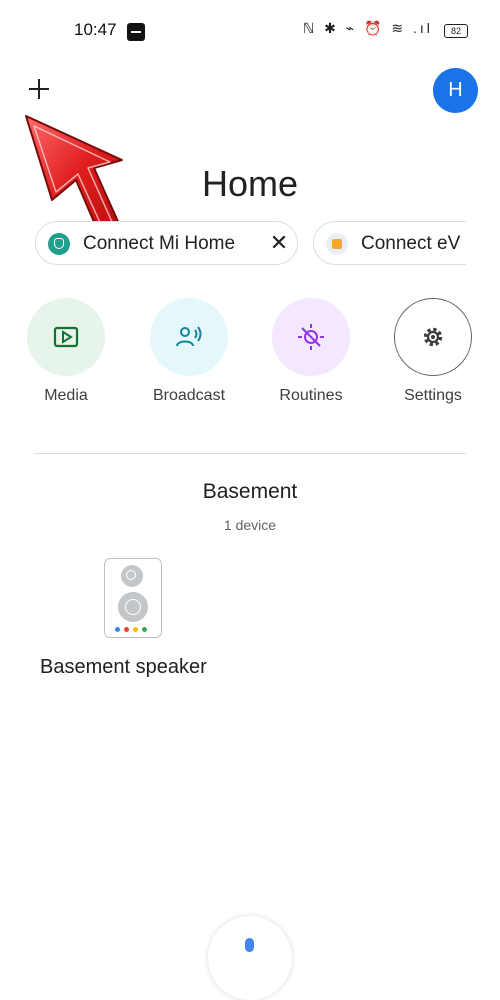 Image resolution: width=500 pixels, height=1000 pixels. What do you see at coordinates (136, 32) in the screenshot?
I see `notification-app-icon` at bounding box center [136, 32].